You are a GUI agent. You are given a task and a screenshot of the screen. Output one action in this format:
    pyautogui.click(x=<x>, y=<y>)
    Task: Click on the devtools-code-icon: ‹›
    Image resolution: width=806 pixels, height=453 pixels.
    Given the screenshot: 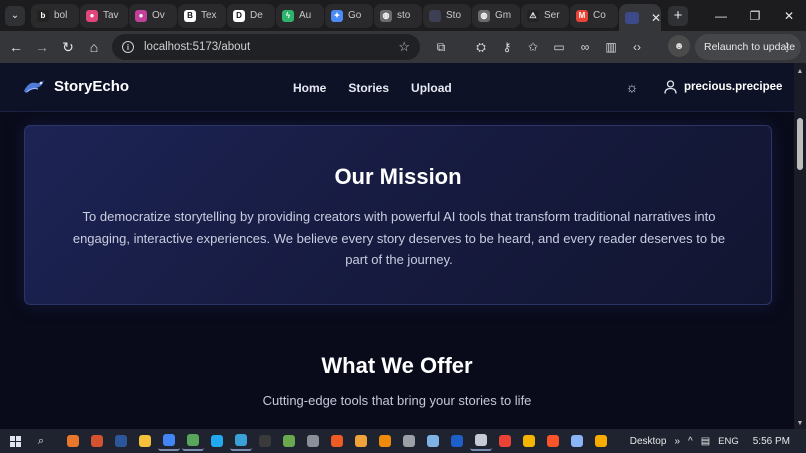 What is the action you would take?
    pyautogui.click(x=637, y=47)
    